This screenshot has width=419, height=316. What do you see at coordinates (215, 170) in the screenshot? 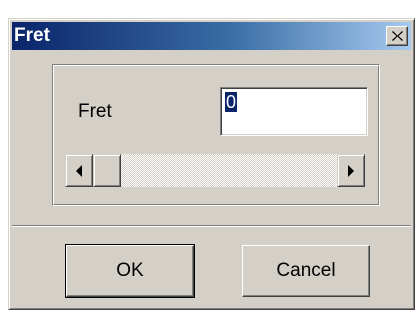
I see `fret-scrollbar` at bounding box center [215, 170].